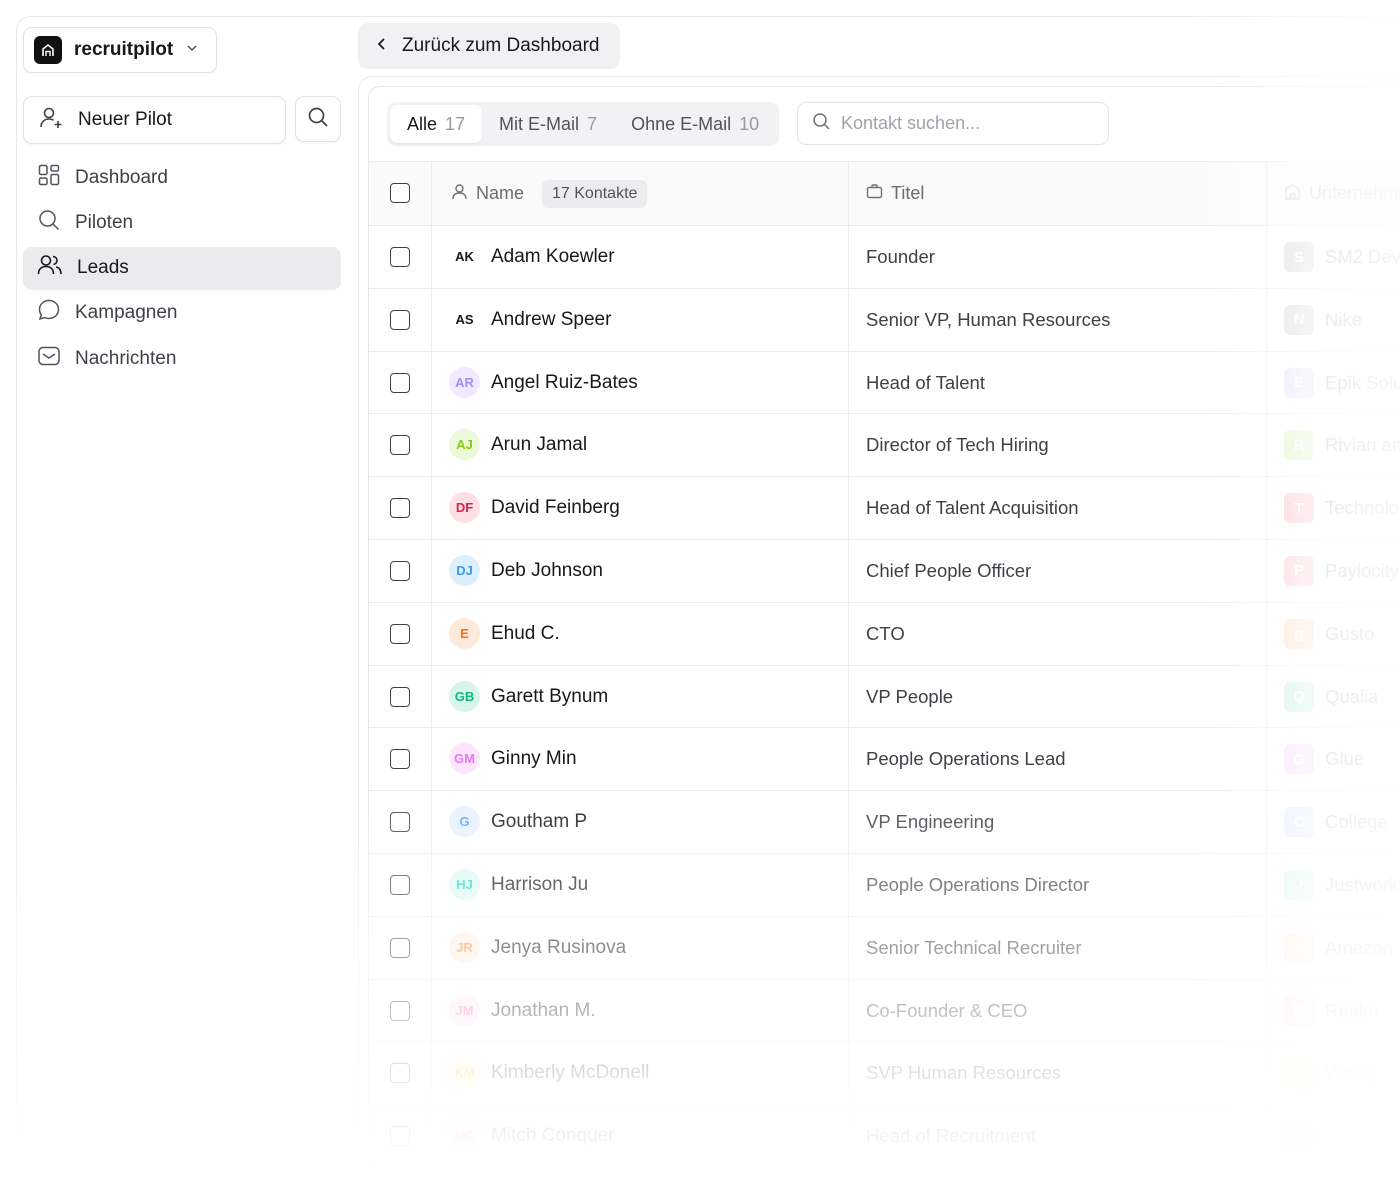 This screenshot has height=1178, width=1400. What do you see at coordinates (182, 358) in the screenshot?
I see `sidebar-item-nachrichten: Nachrichten` at bounding box center [182, 358].